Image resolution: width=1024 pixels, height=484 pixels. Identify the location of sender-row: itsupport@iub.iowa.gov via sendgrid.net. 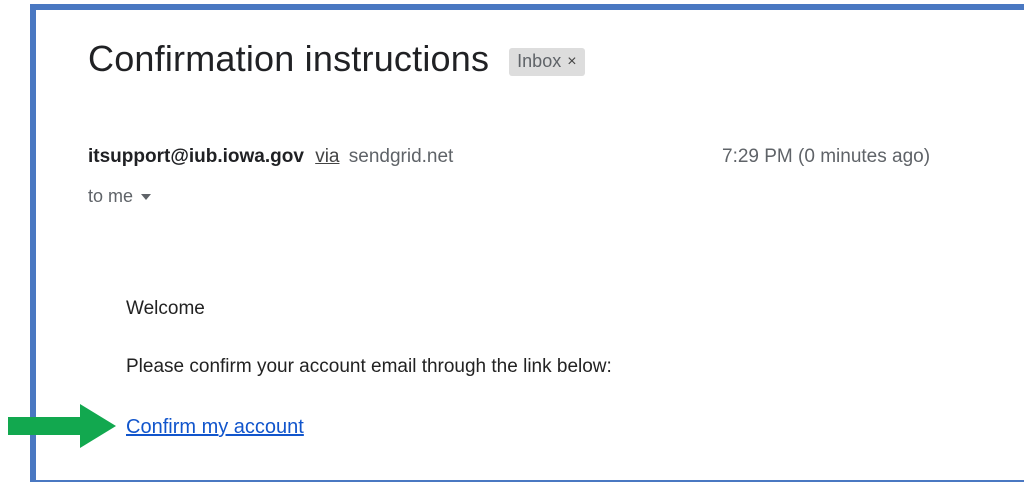
(270, 157).